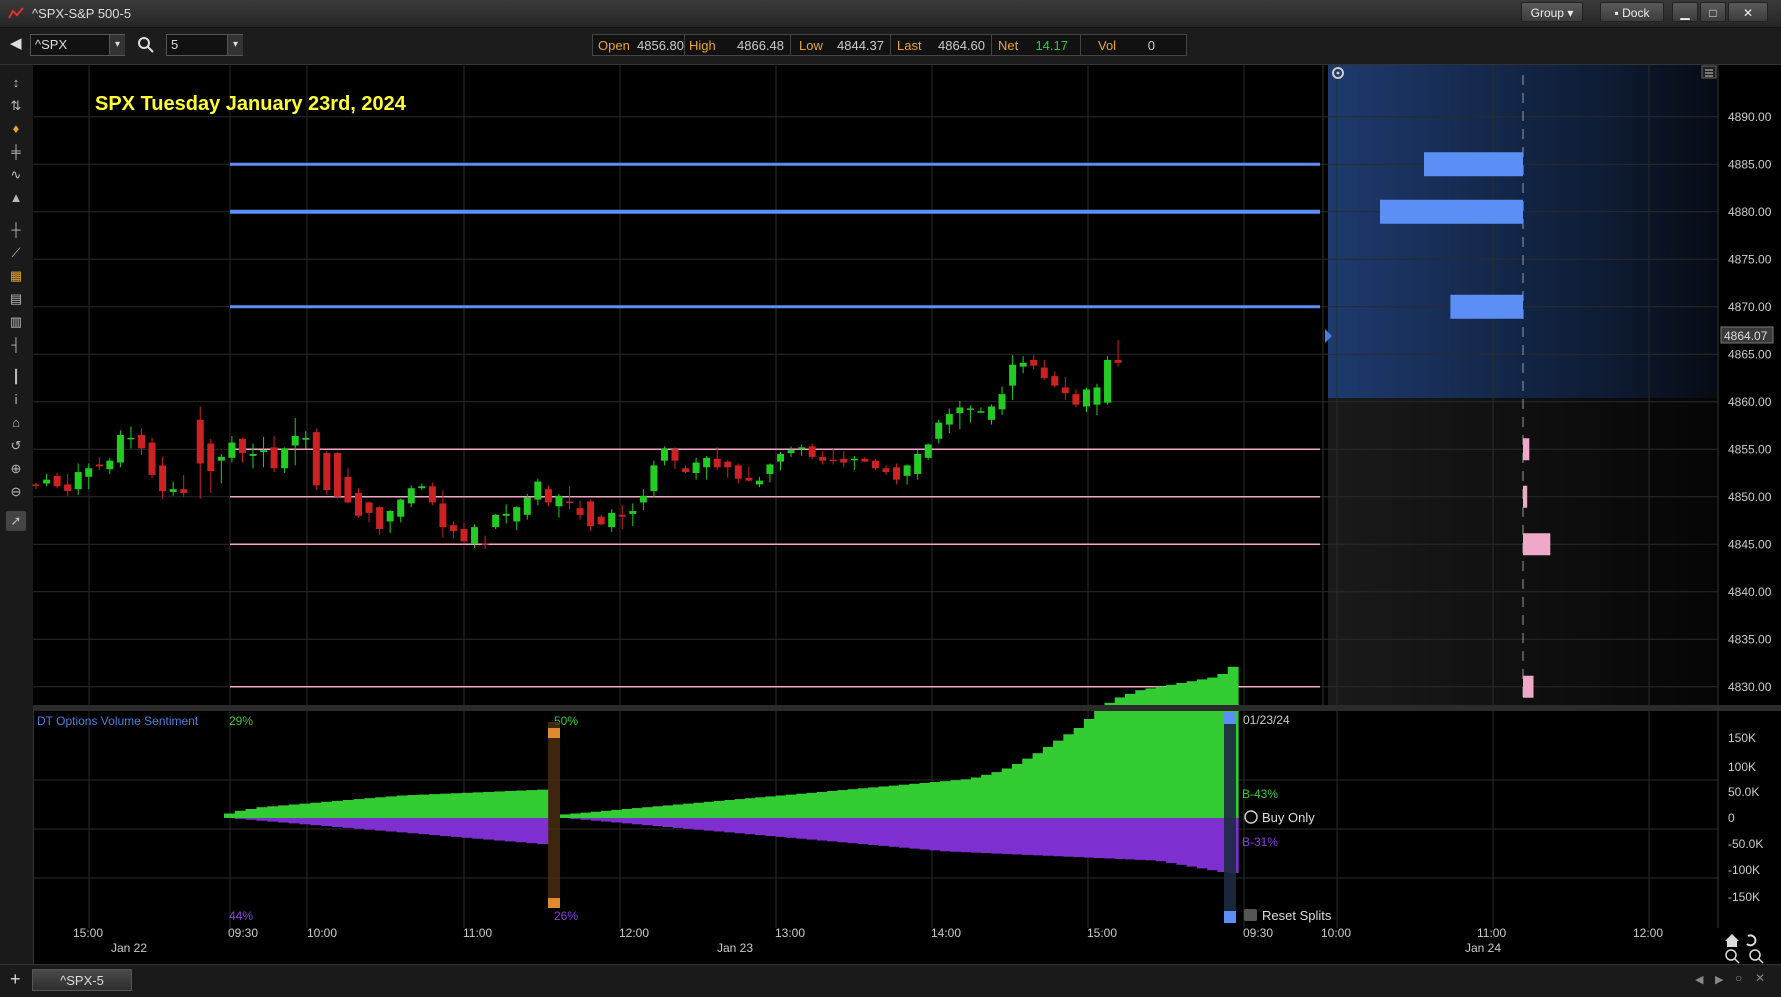 The height and width of the screenshot is (997, 1781). Describe the element at coordinates (907, 708) in the screenshot. I see `panel-separator` at that location.